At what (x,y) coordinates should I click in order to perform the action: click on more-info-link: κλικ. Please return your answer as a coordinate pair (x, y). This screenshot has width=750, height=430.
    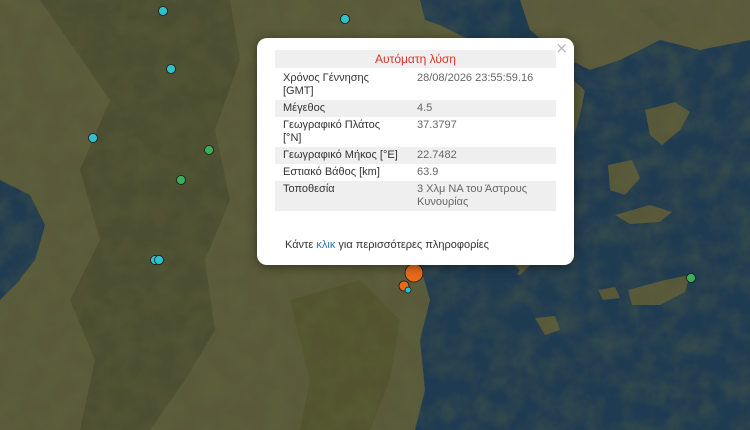
    Looking at the image, I should click on (325, 245).